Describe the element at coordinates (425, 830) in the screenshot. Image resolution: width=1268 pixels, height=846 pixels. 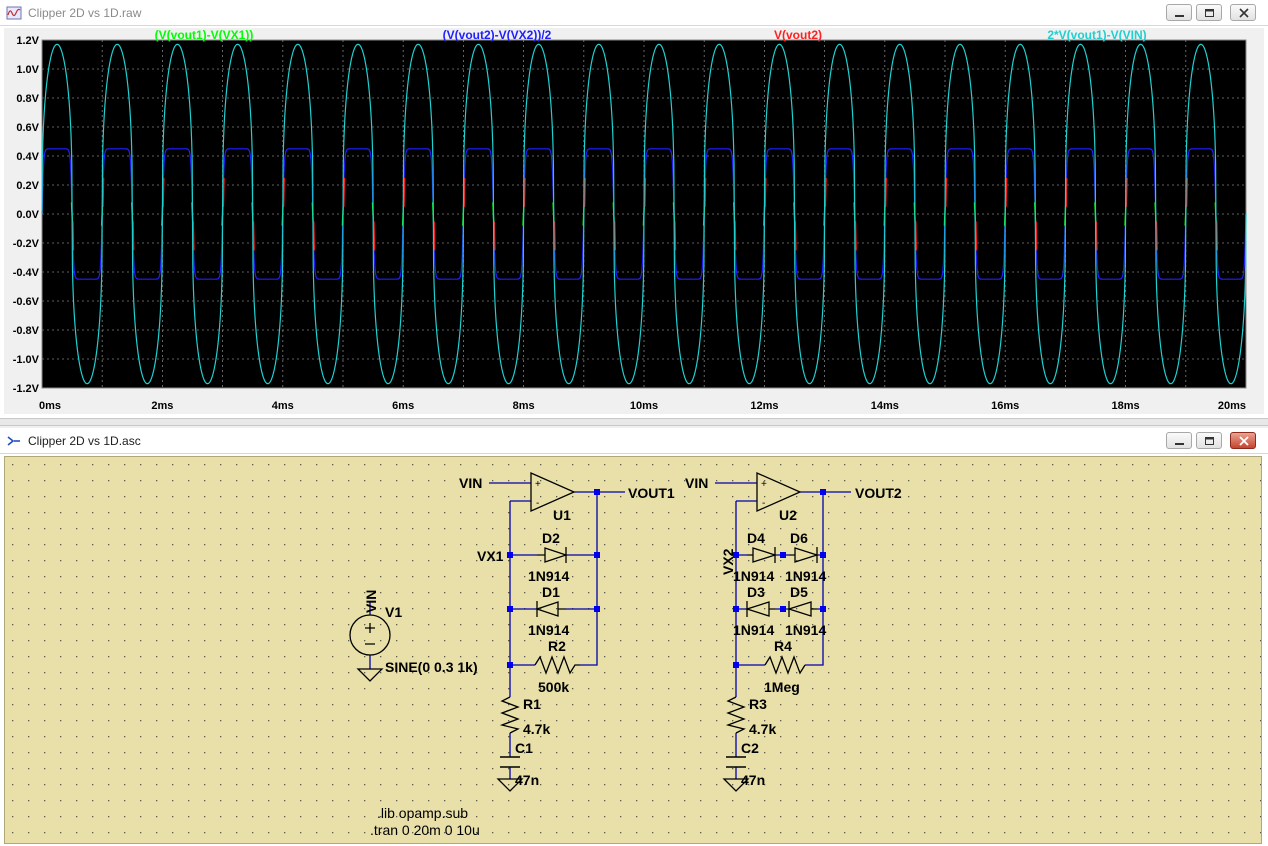
I see `tran-directive: .tran 0 20m 0 10u` at that location.